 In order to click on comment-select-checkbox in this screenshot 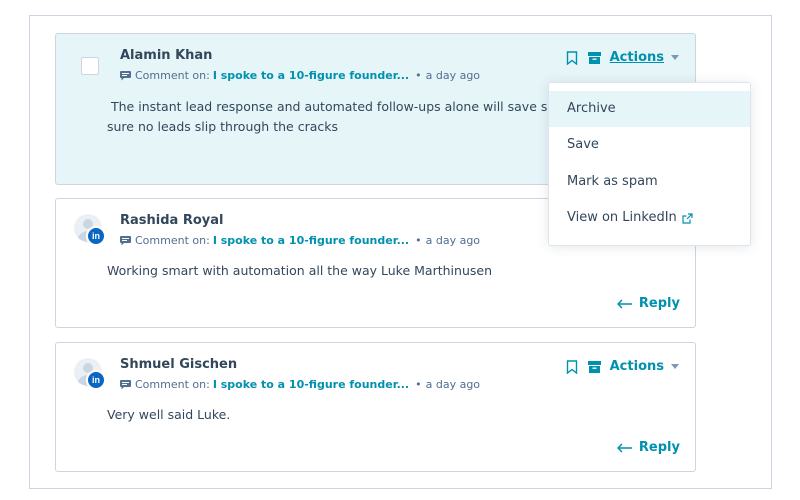, I will do `click(90, 66)`.